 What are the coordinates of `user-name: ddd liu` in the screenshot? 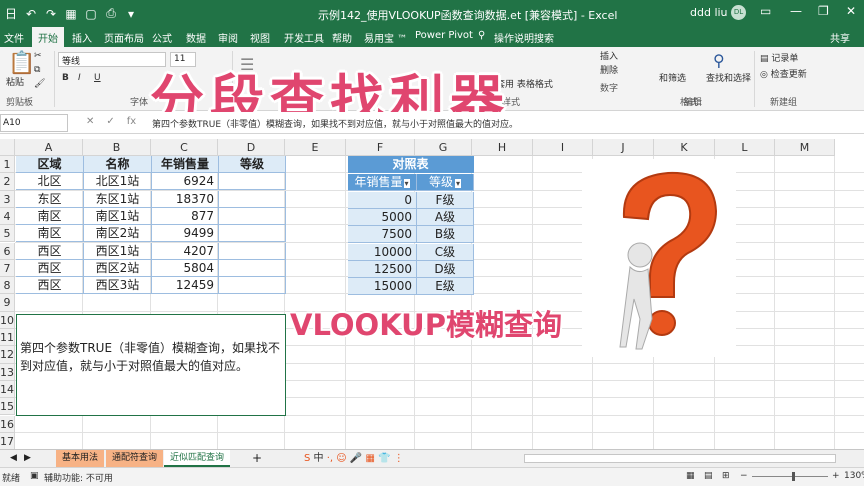 It's located at (709, 12).